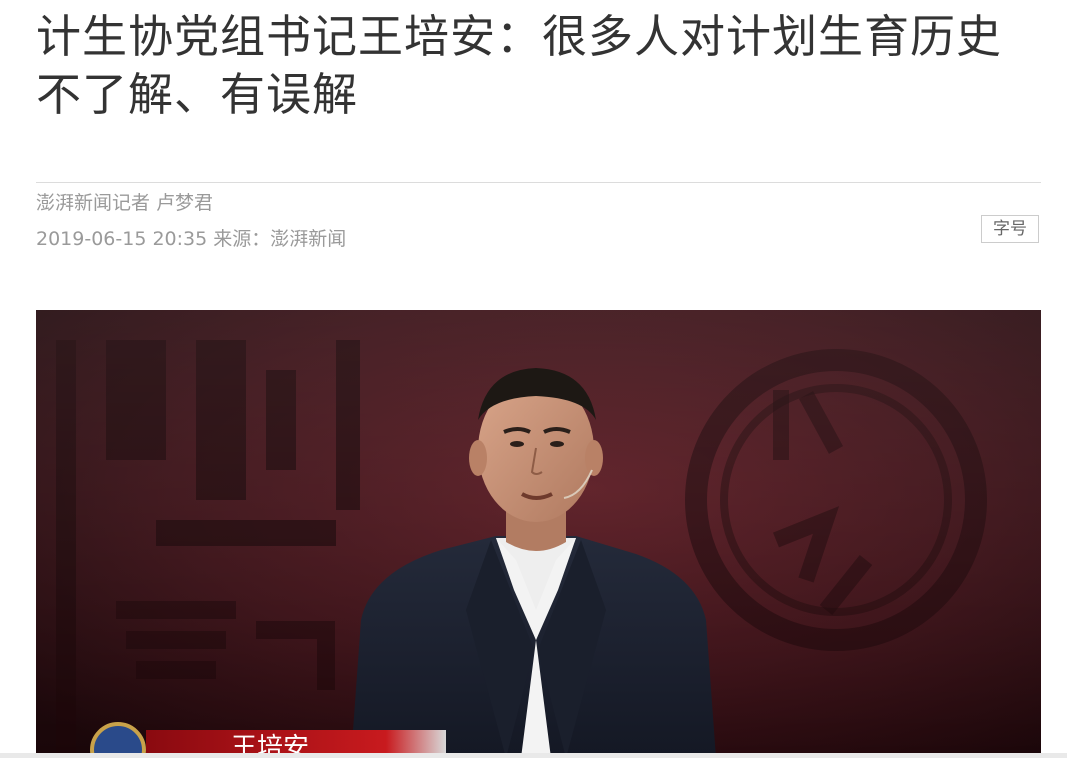 This screenshot has height=758, width=1067. What do you see at coordinates (1010, 229) in the screenshot?
I see `font-size-button: 字号` at bounding box center [1010, 229].